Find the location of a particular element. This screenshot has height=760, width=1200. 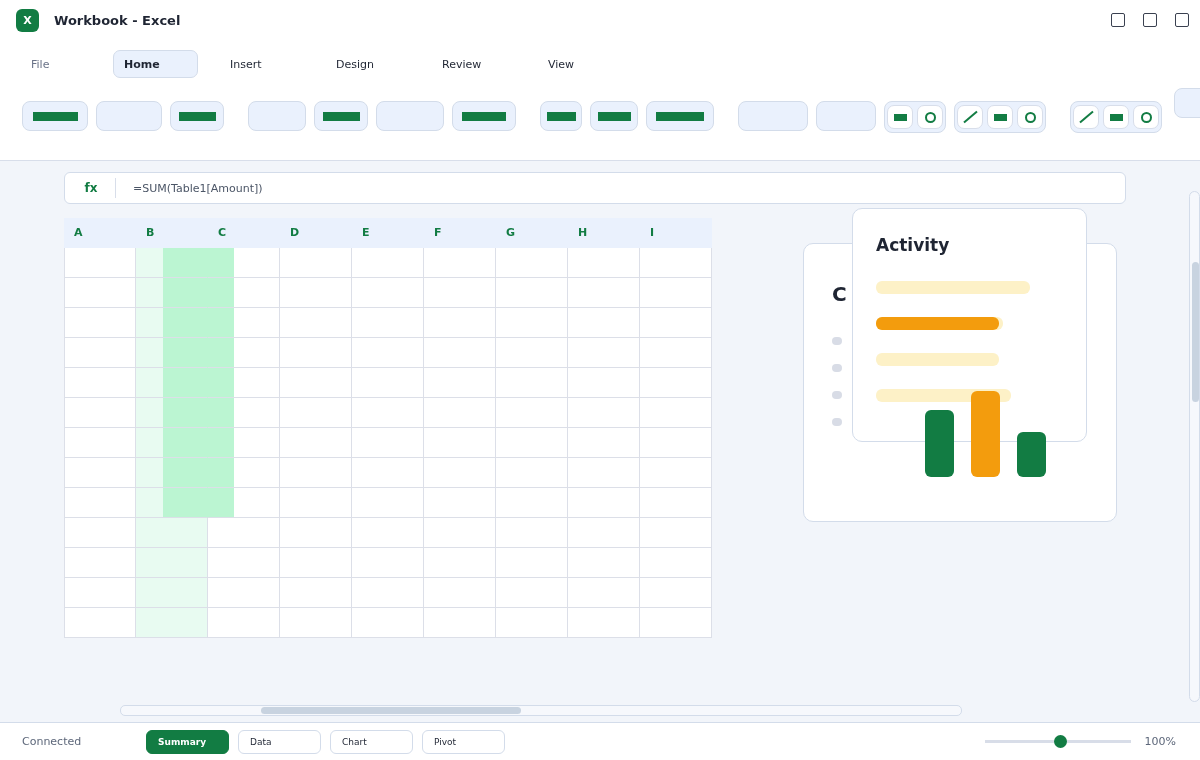

column-header: H is located at coordinates (604, 233).